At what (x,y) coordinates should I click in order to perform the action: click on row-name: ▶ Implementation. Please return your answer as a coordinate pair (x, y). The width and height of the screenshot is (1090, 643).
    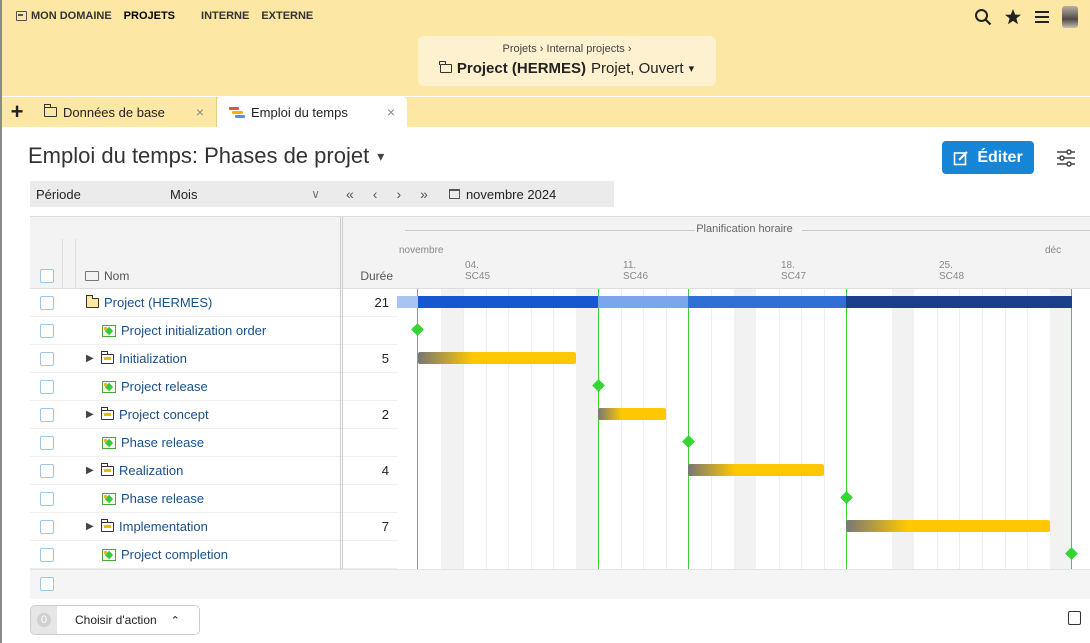
    Looking at the image, I should click on (147, 526).